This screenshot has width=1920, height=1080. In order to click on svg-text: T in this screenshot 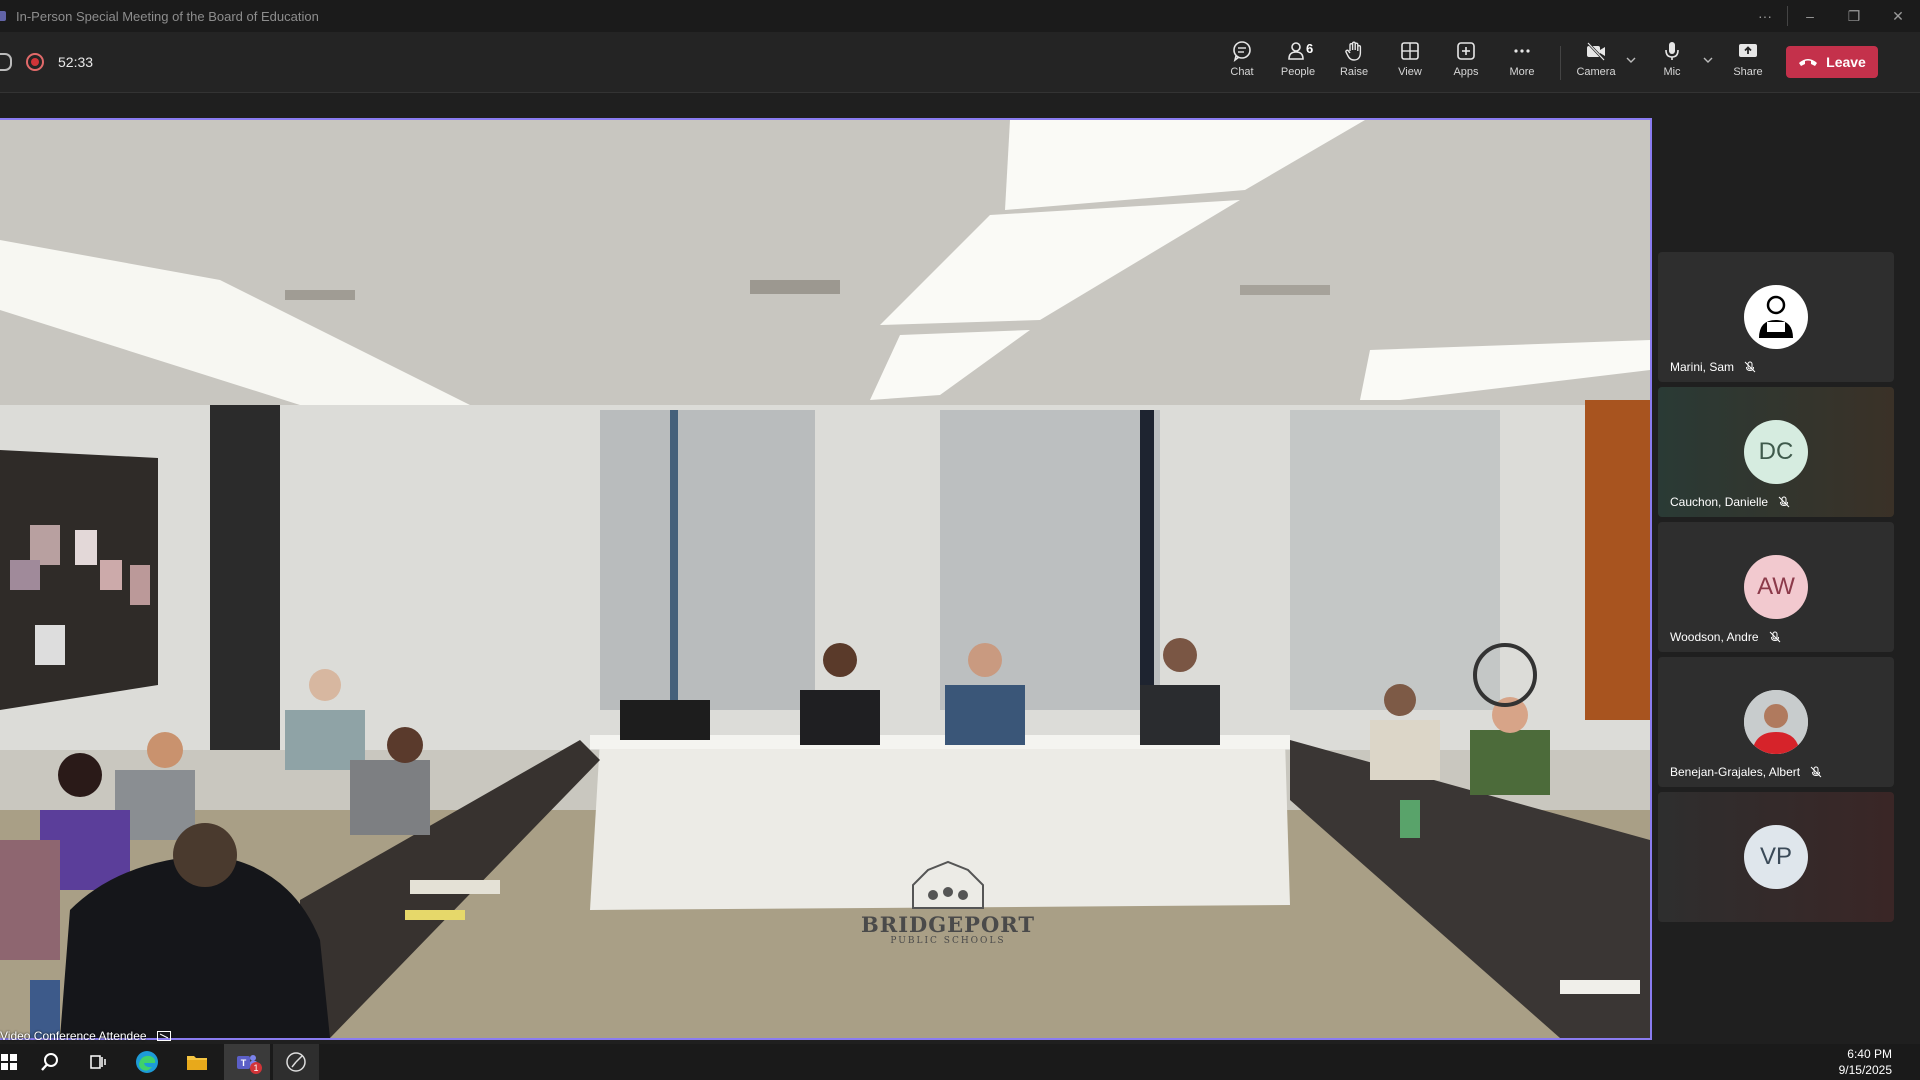, I will do `click(244, 1063)`.